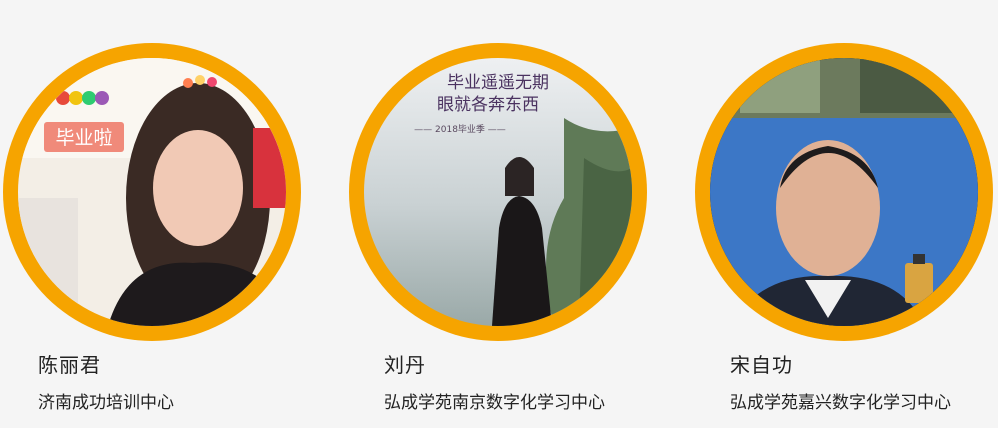 This screenshot has height=428, width=998. What do you see at coordinates (840, 403) in the screenshot?
I see `graduate-organization: 弘成学苑嘉兴数字化学习中心` at bounding box center [840, 403].